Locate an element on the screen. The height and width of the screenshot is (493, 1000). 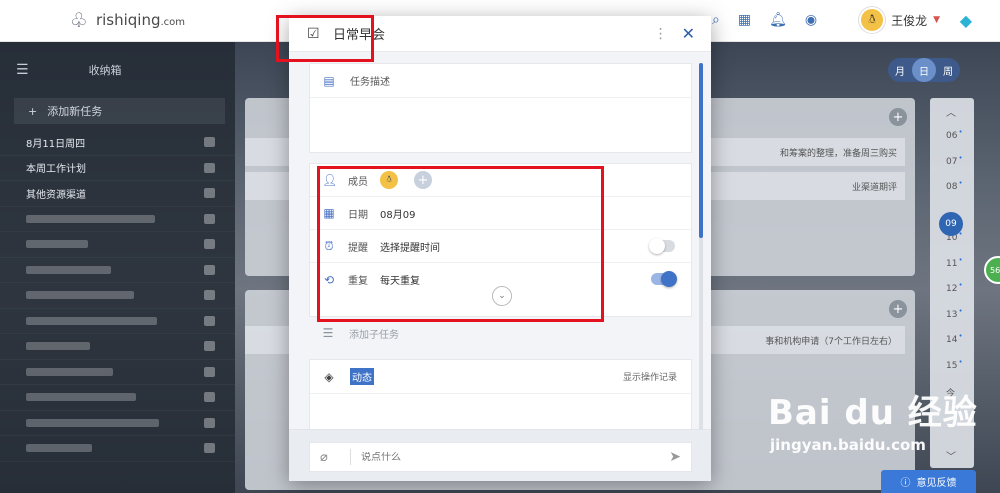
search-icon: ⌕ is located at coordinates (716, 20).